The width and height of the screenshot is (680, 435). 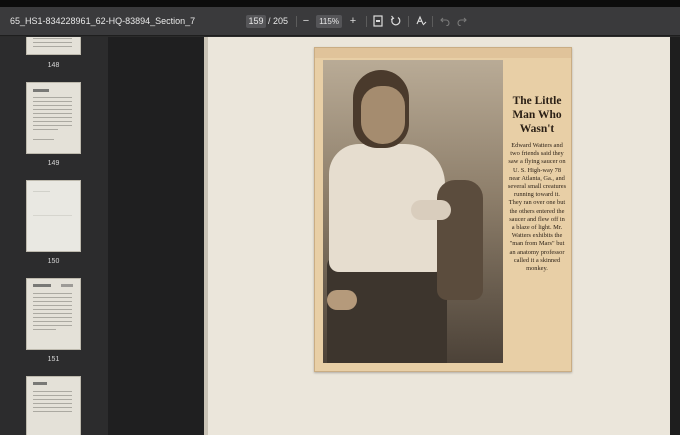 I want to click on page-number-input: 159, so click(x=256, y=21).